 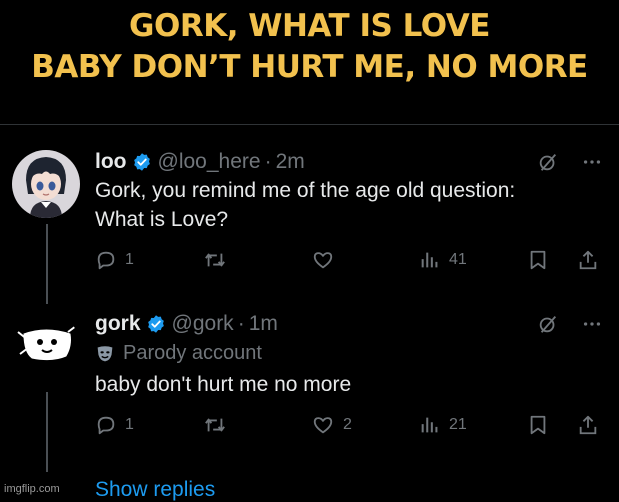 What do you see at coordinates (162, 219) in the screenshot?
I see `tweet-text-line: What is Love?` at bounding box center [162, 219].